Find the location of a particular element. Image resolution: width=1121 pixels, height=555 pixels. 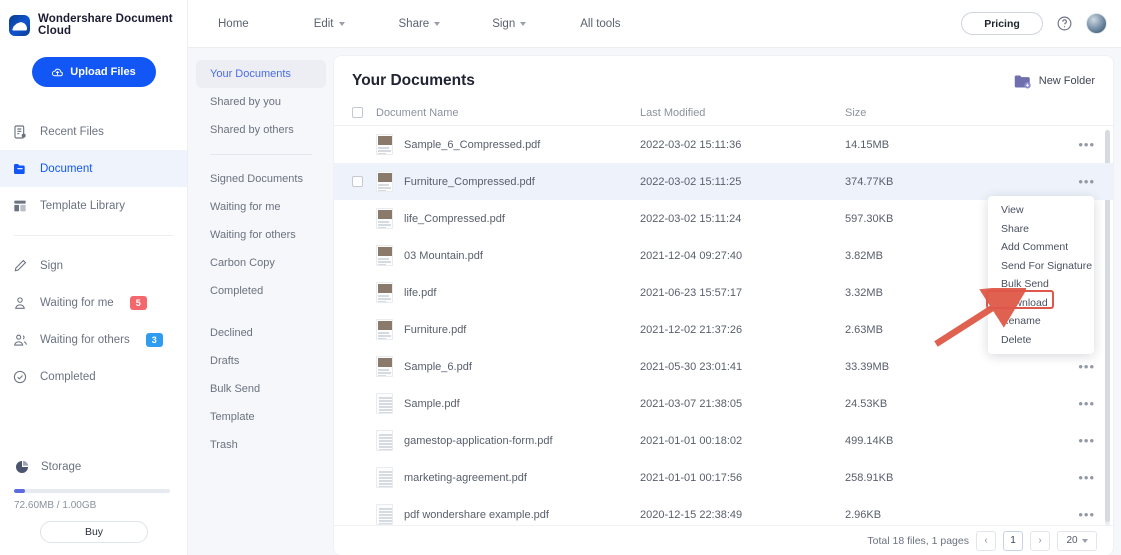

select-all-checkbox is located at coordinates (357, 112).